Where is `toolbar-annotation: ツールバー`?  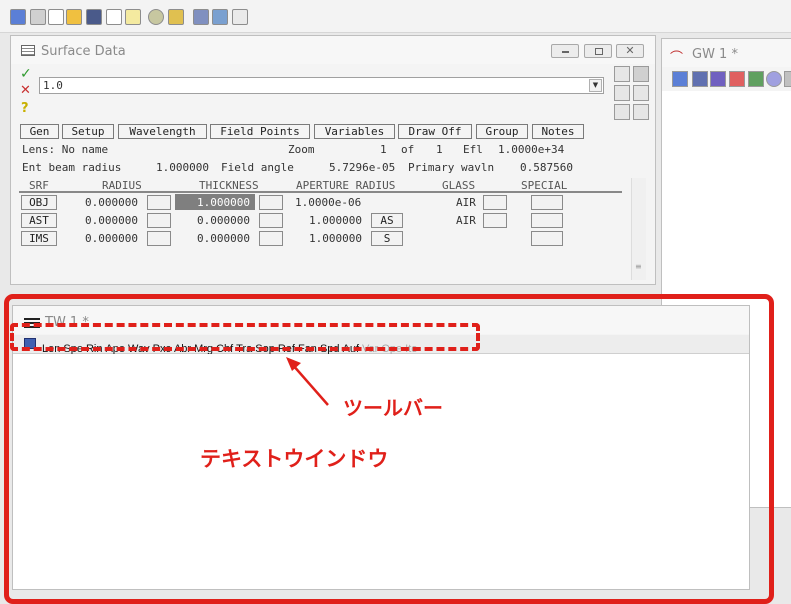 toolbar-annotation: ツールバー is located at coordinates (393, 408).